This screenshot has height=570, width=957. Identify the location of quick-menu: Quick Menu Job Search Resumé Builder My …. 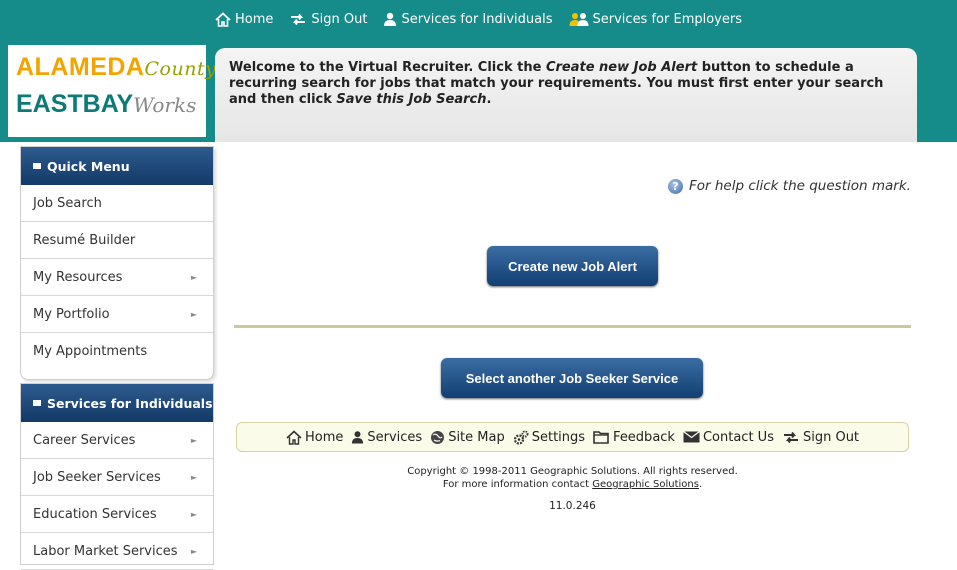
(117, 263).